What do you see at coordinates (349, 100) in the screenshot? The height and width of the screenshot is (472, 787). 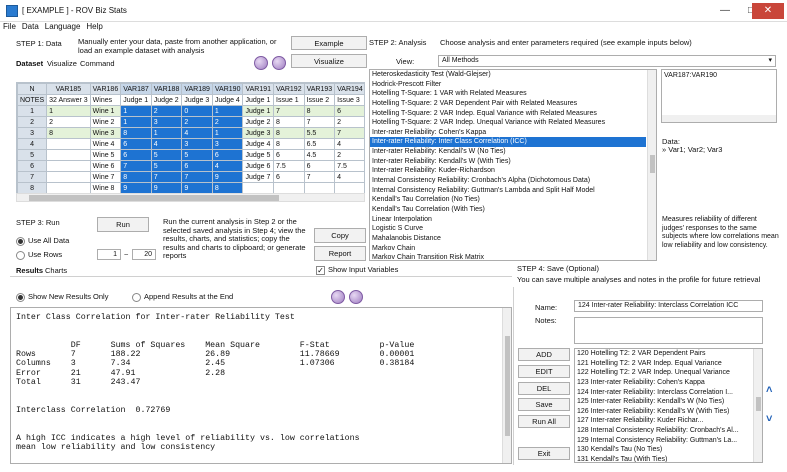 I see `grid-cell: Issue 3` at bounding box center [349, 100].